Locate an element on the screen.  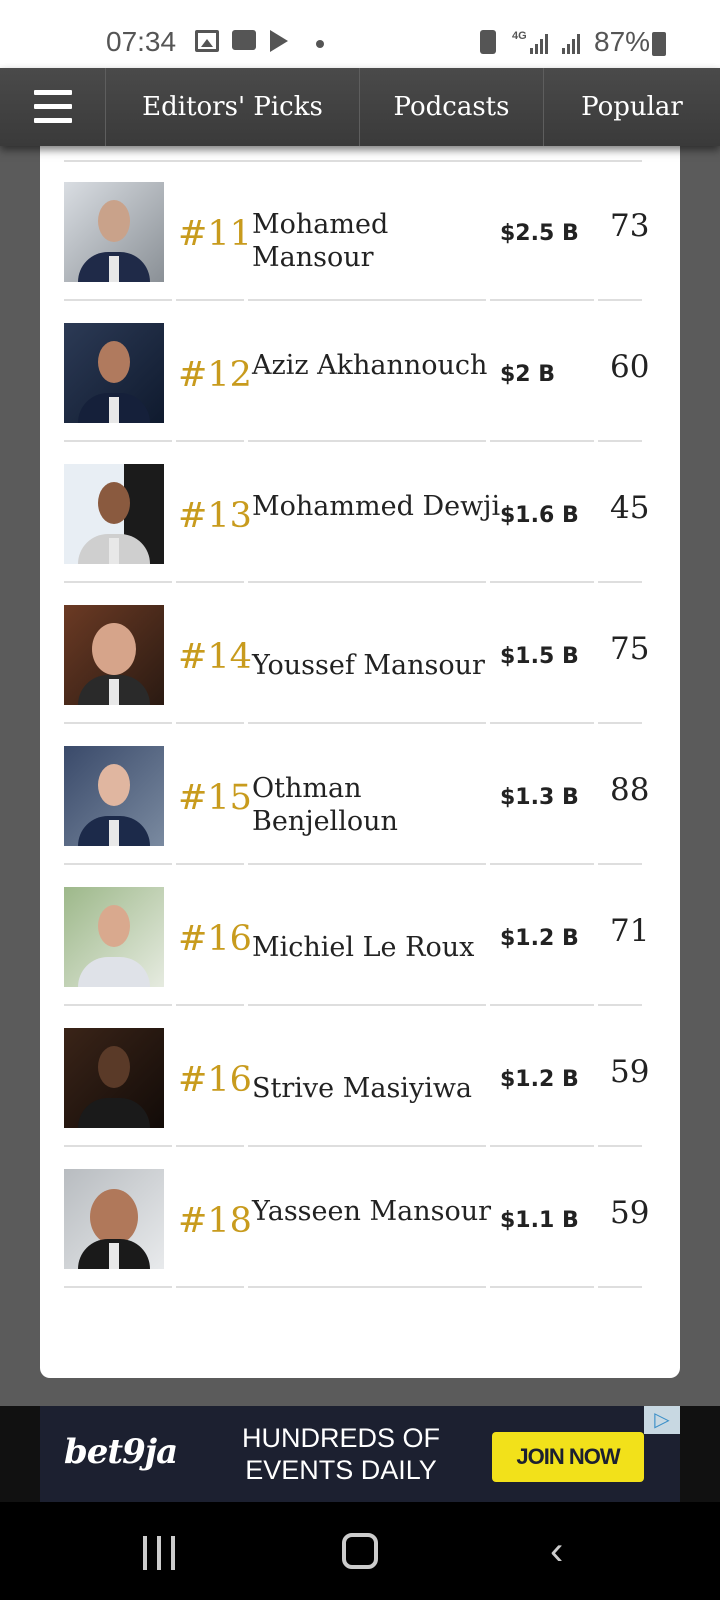
chat-icon is located at coordinates (244, 40).